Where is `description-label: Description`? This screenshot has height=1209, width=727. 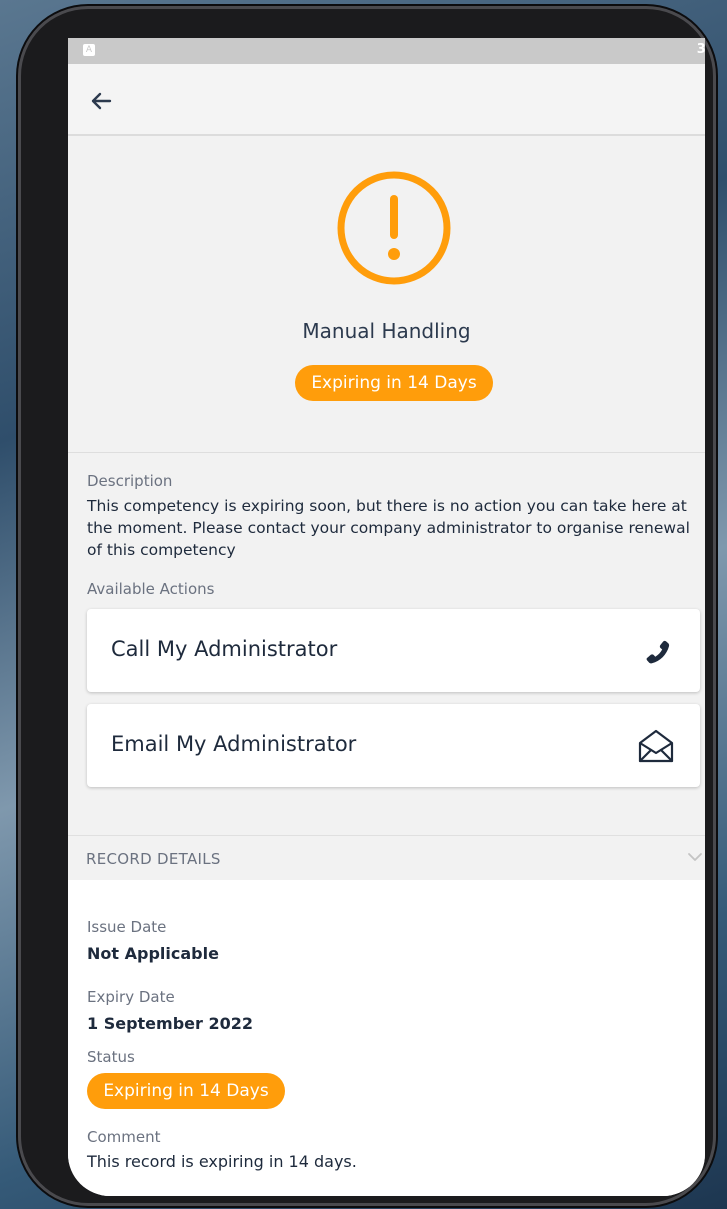
description-label: Description is located at coordinates (130, 481).